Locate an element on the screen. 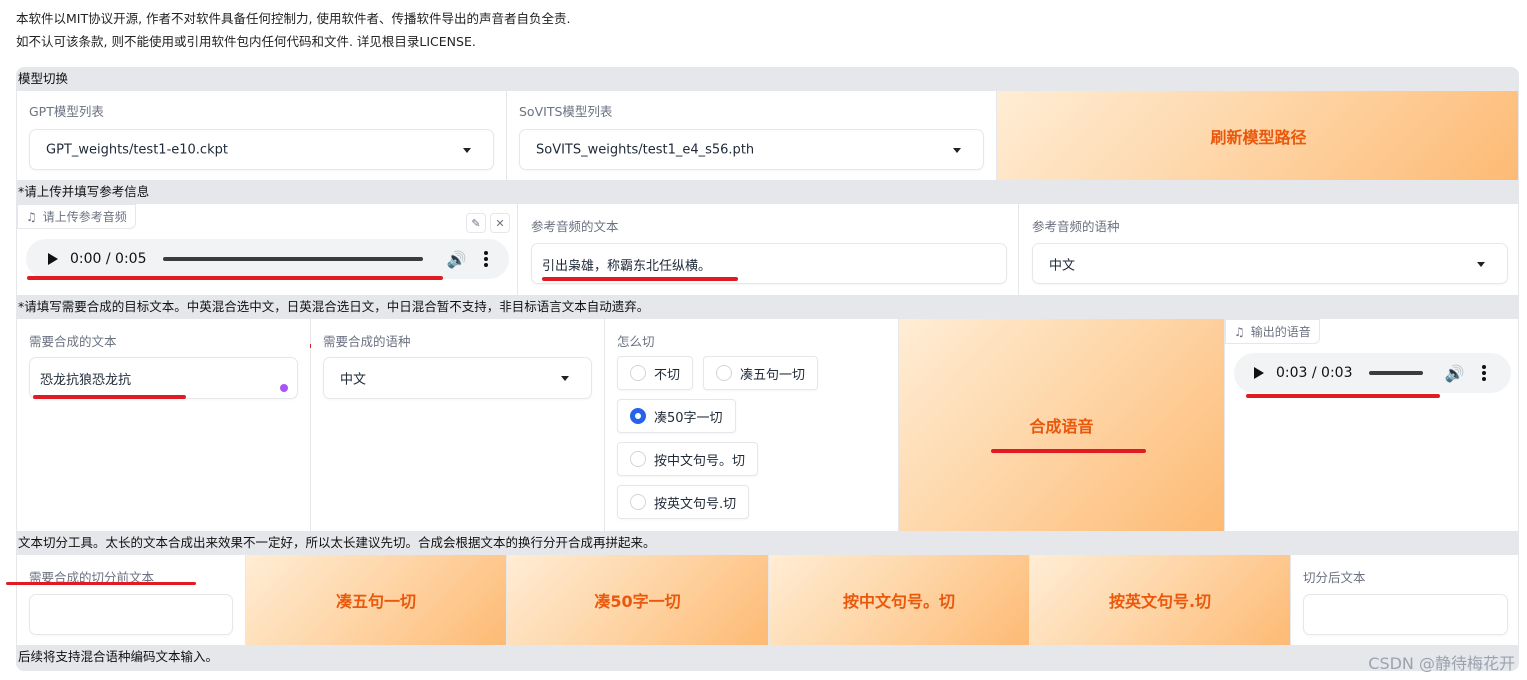 This screenshot has width=1527, height=680. reference-audio-tag: ♫ 请上传参考音频 is located at coordinates (76, 216).